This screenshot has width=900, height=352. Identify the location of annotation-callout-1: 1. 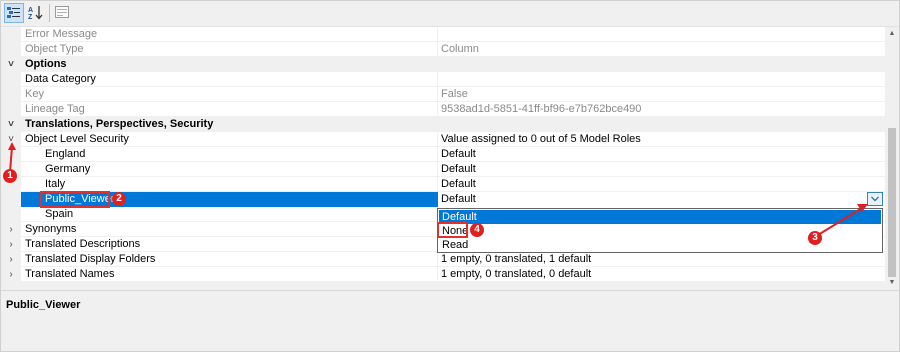
(10, 176).